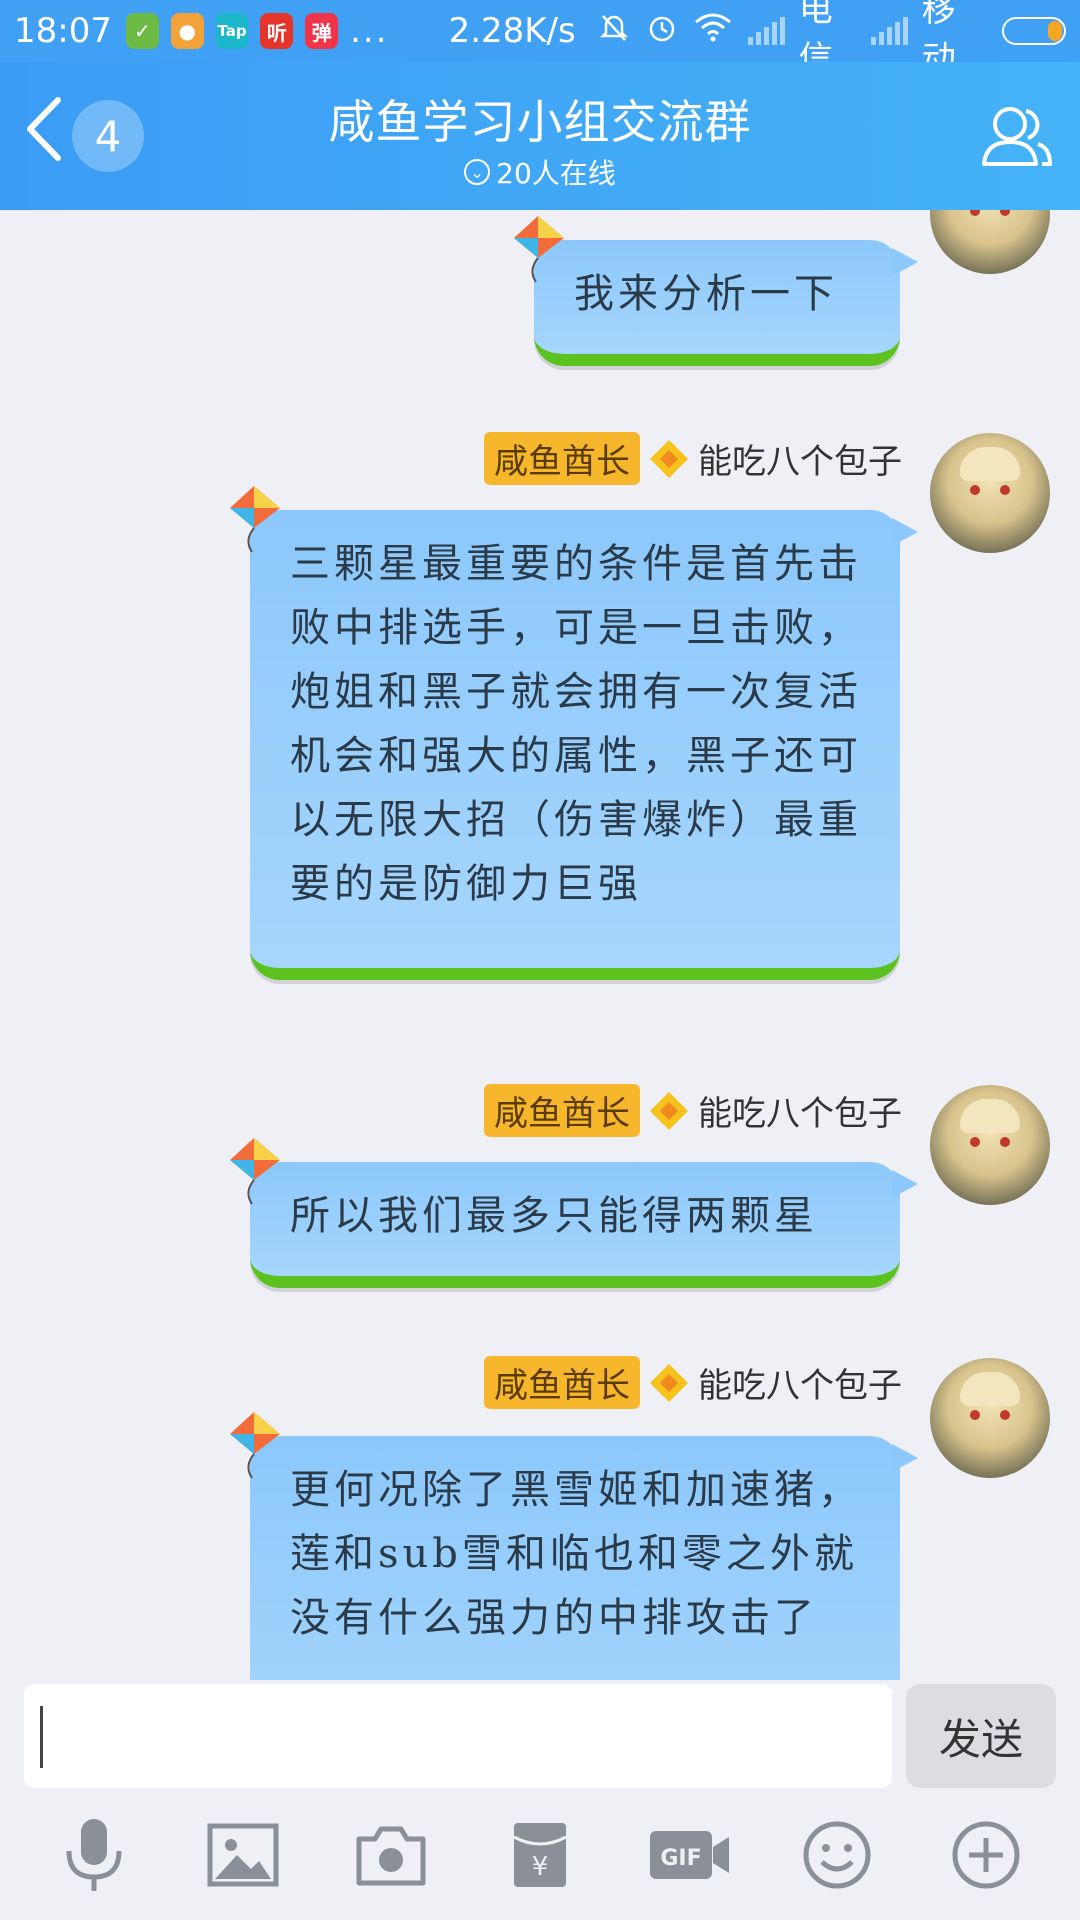  Describe the element at coordinates (187, 31) in the screenshot. I see `chat-app-icon: ●` at that location.